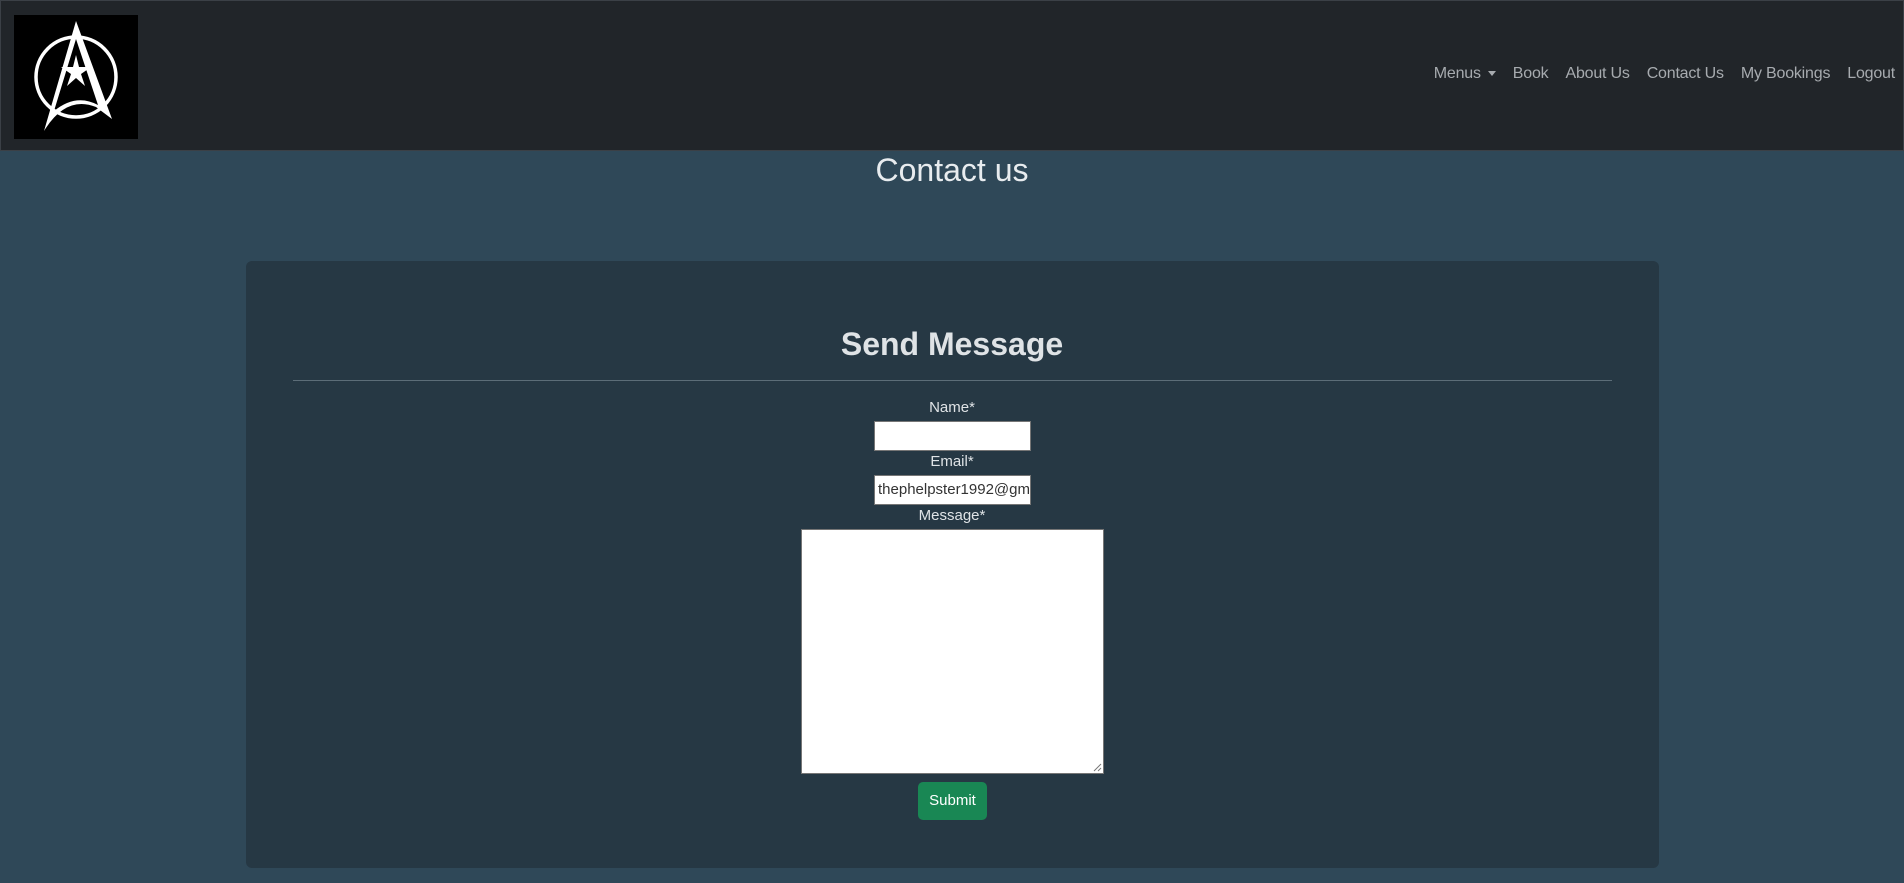 The width and height of the screenshot is (1904, 883). What do you see at coordinates (952, 801) in the screenshot?
I see `submit-button: Submit` at bounding box center [952, 801].